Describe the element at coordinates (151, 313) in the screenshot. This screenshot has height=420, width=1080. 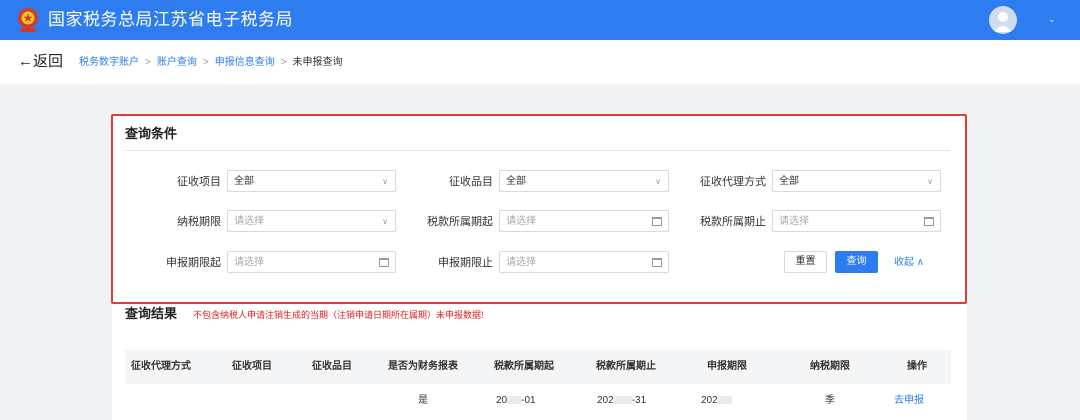
I see `results-section-title: 查询结果` at that location.